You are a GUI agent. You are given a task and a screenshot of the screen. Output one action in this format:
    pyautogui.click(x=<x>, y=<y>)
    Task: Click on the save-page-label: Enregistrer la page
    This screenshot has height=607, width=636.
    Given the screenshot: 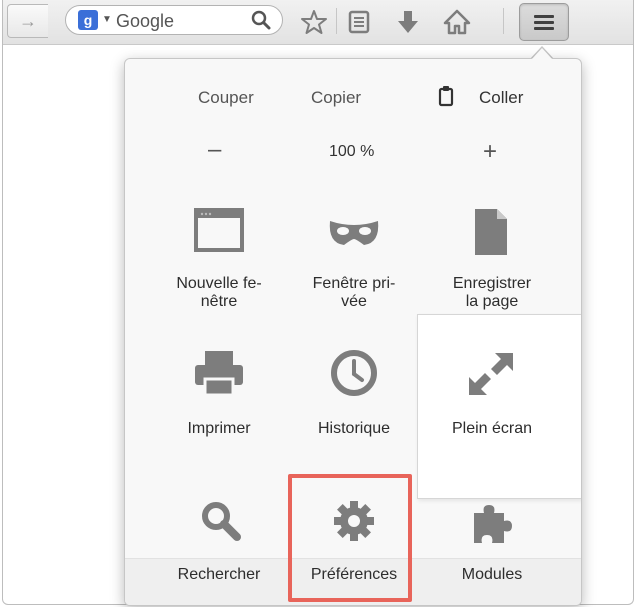 What is the action you would take?
    pyautogui.click(x=492, y=292)
    